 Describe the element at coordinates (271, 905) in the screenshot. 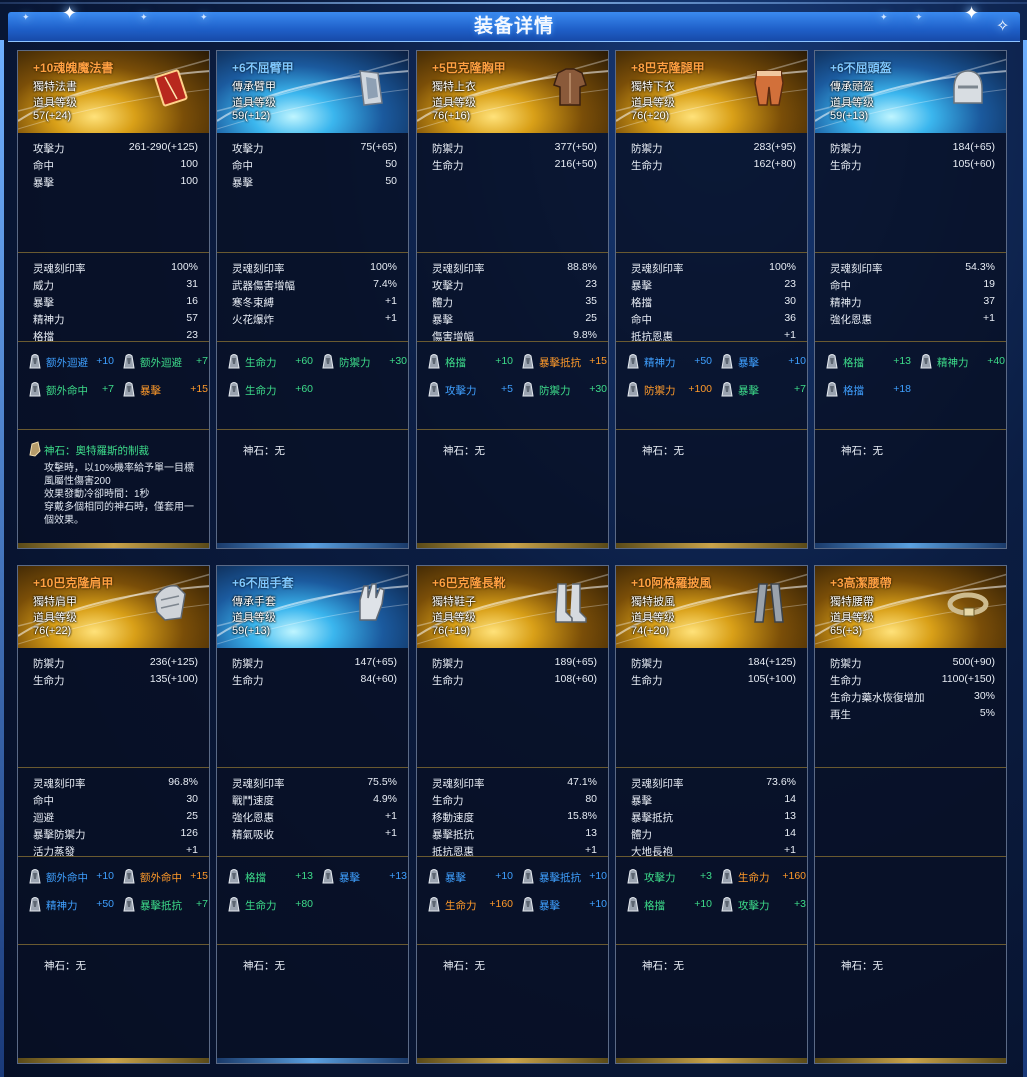

I see `gem-slot: 生命力 +80` at that location.